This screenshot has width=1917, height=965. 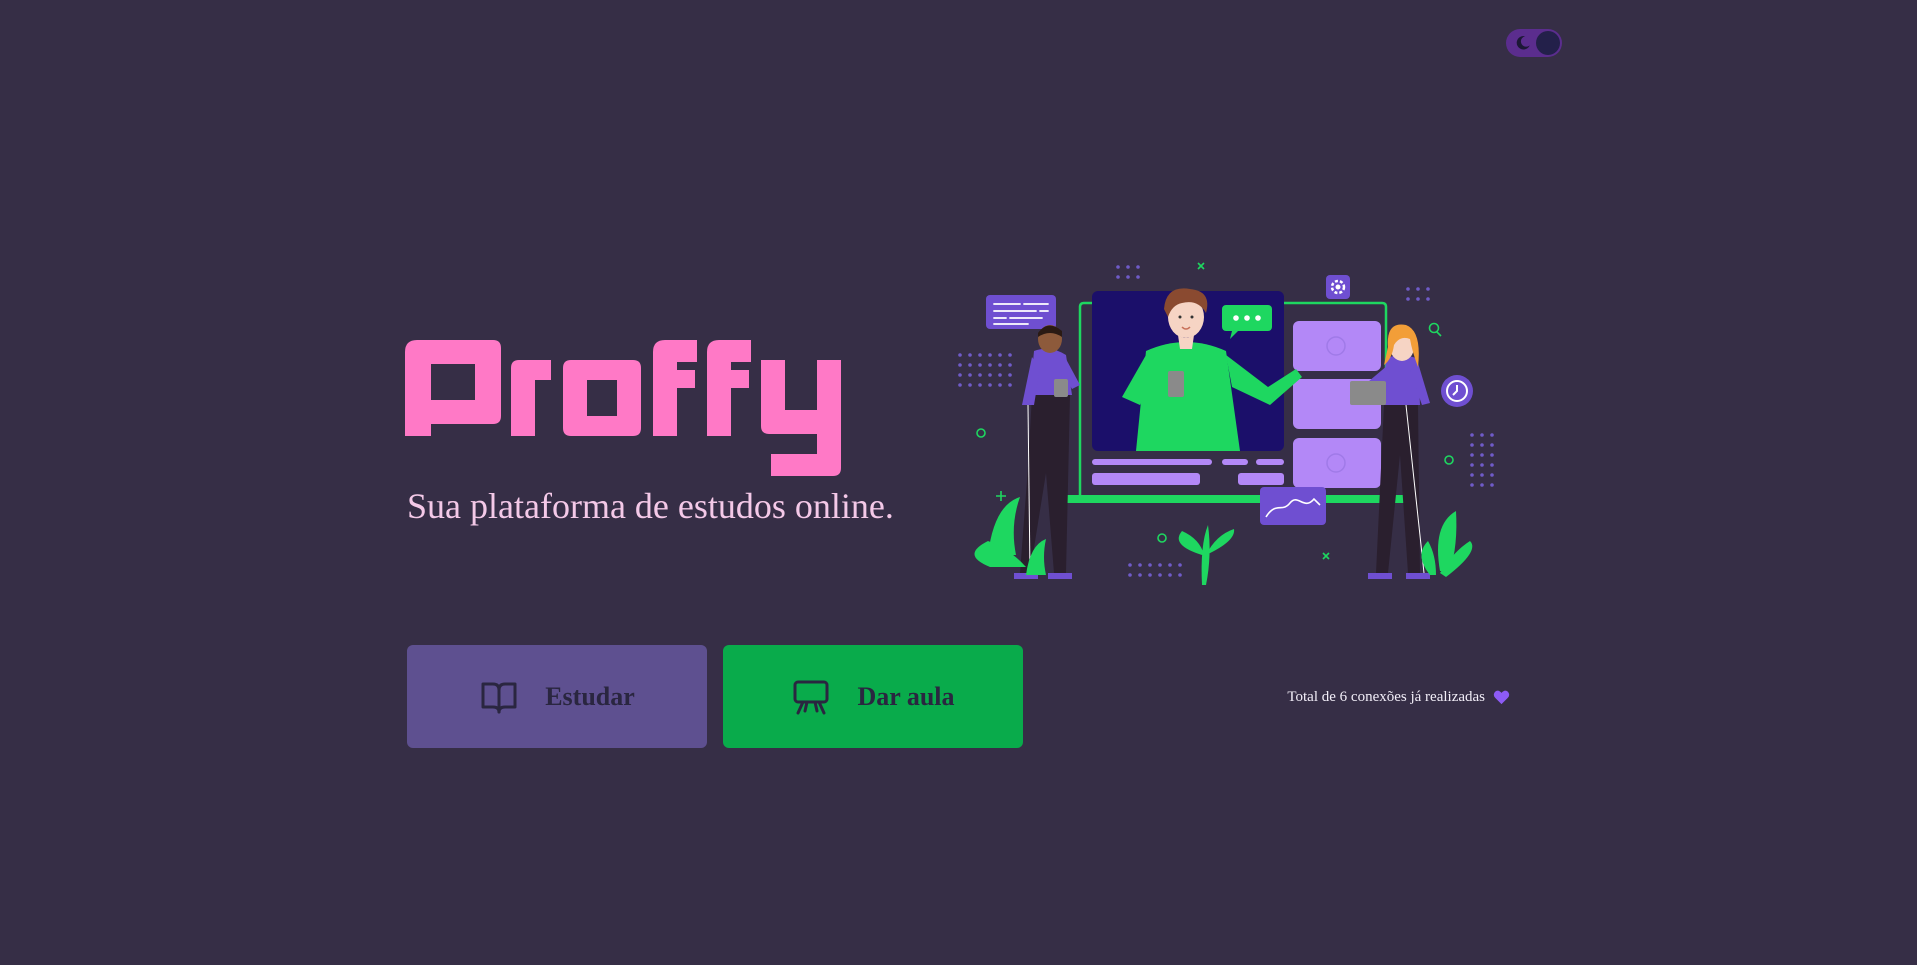 I want to click on online-class-illustration, so click(x=1226, y=423).